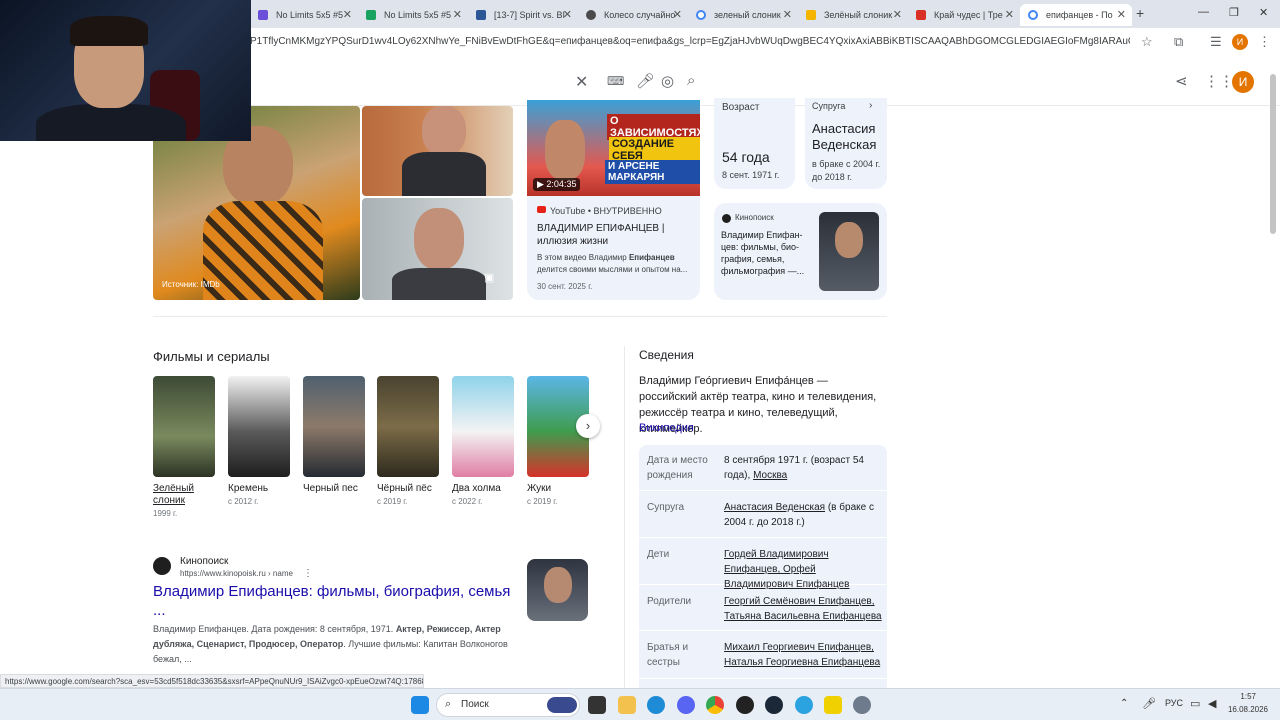 The width and height of the screenshot is (1280, 720). What do you see at coordinates (1216, 42) in the screenshot?
I see `reading-list-icon: ☰` at bounding box center [1216, 42].